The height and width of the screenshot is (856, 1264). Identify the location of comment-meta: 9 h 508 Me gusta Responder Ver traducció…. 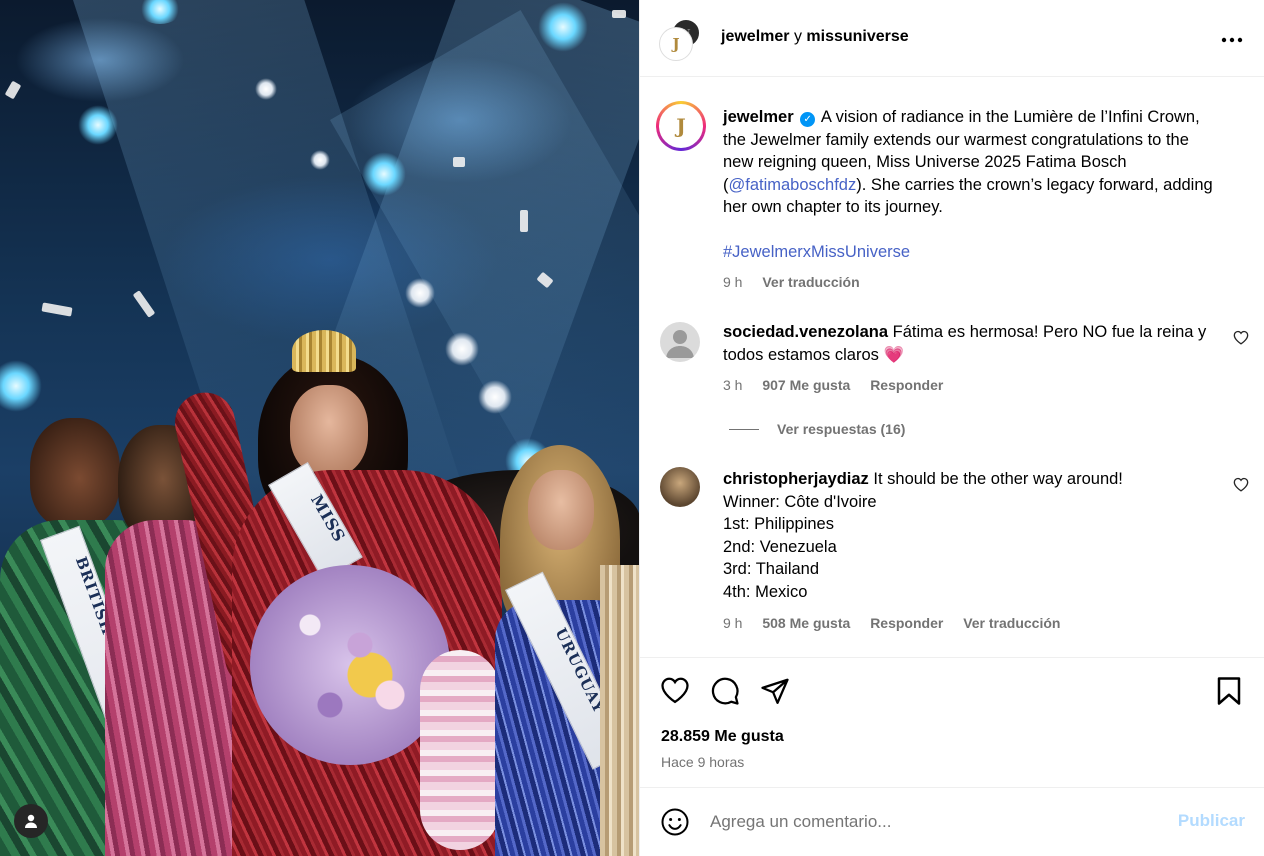
(899, 623).